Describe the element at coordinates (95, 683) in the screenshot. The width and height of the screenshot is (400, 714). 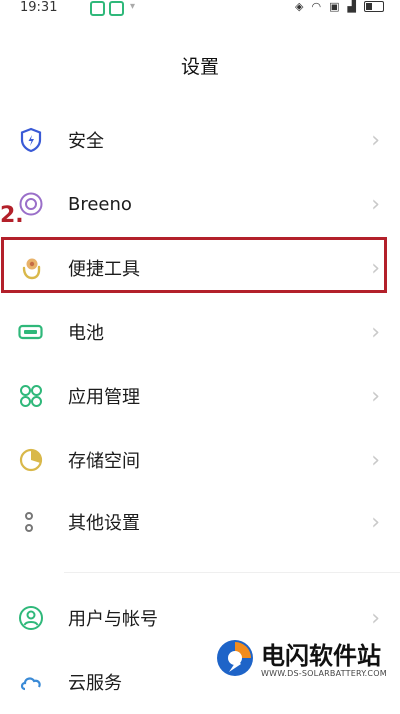
I see `settings-item-label: 云服务` at that location.